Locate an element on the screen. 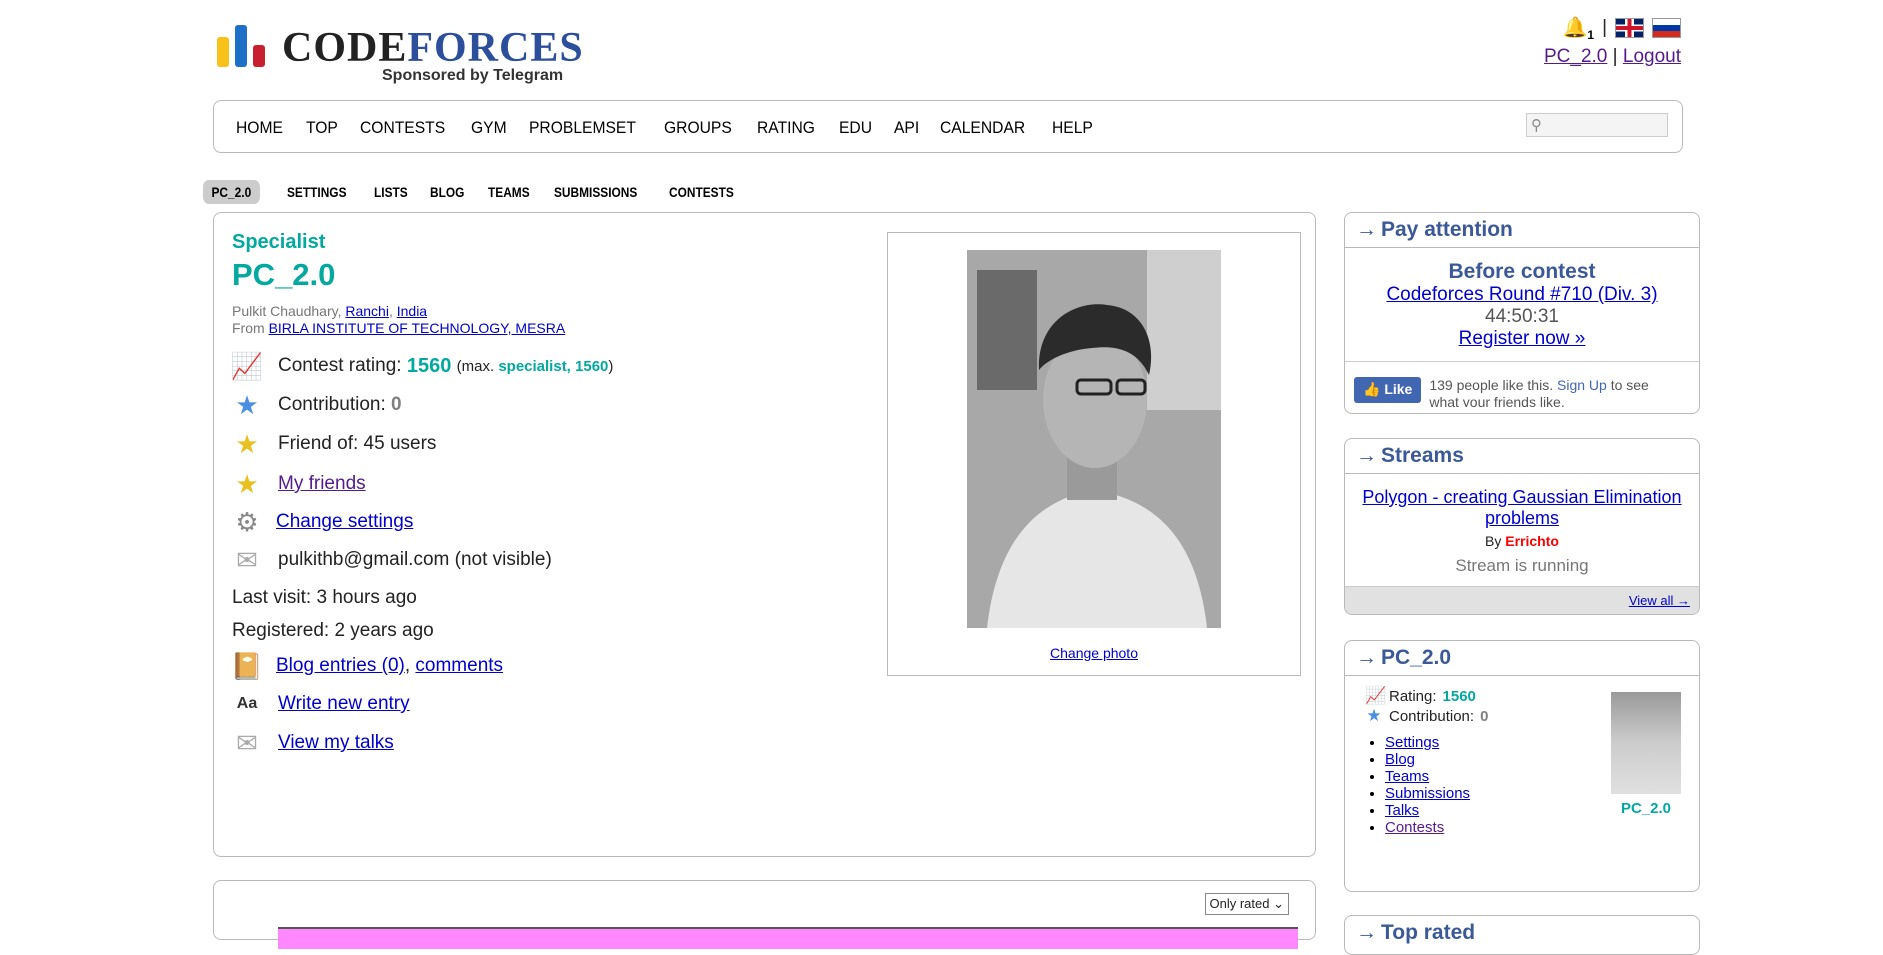  stream-author: By Errichto is located at coordinates (1522, 541).